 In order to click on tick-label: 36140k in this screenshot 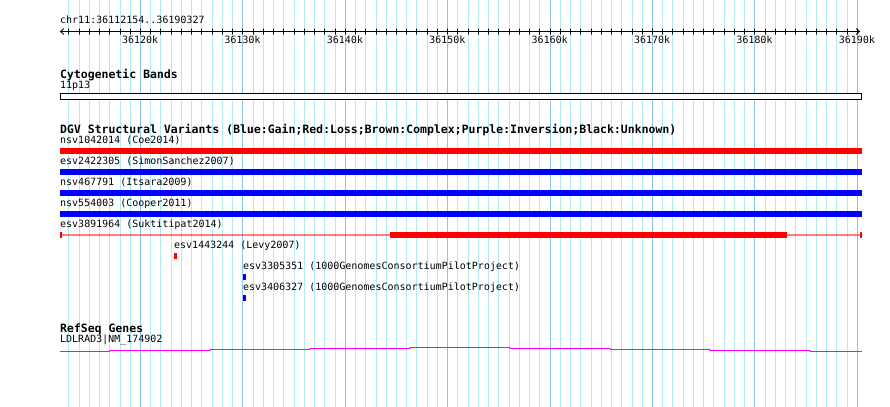, I will do `click(344, 41)`.